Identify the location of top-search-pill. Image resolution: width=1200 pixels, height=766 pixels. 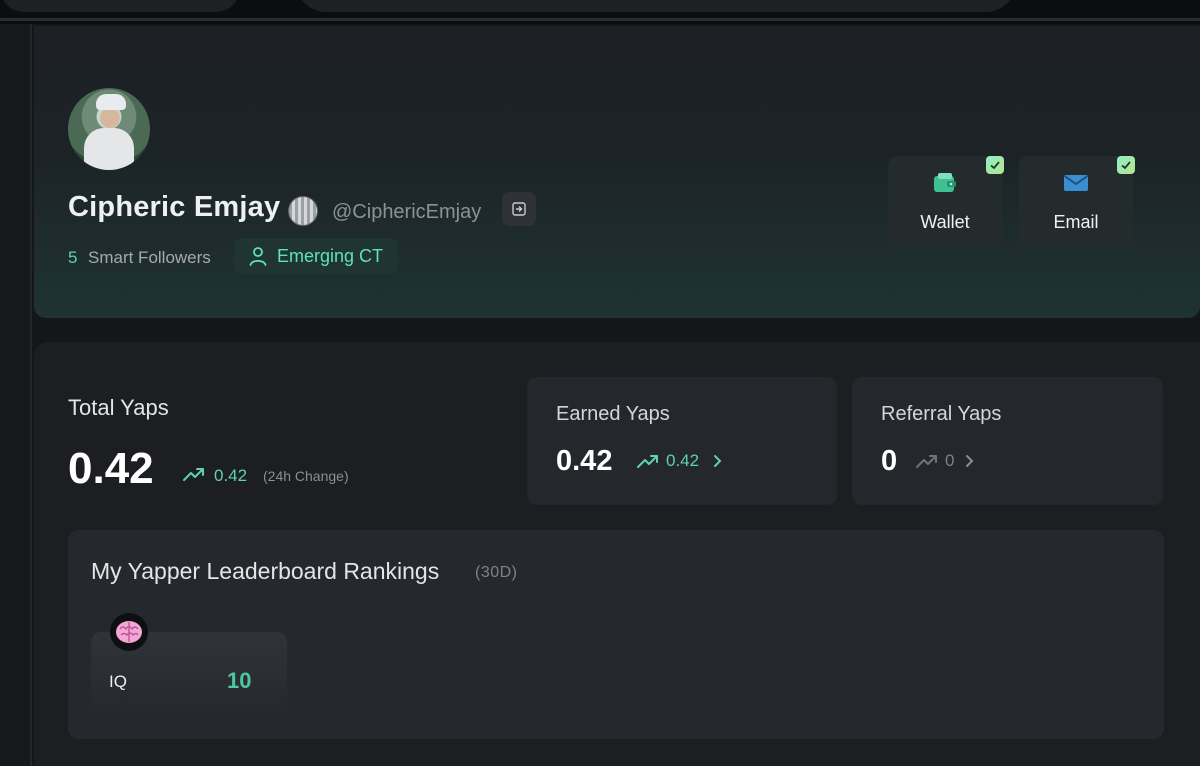
(656, 6).